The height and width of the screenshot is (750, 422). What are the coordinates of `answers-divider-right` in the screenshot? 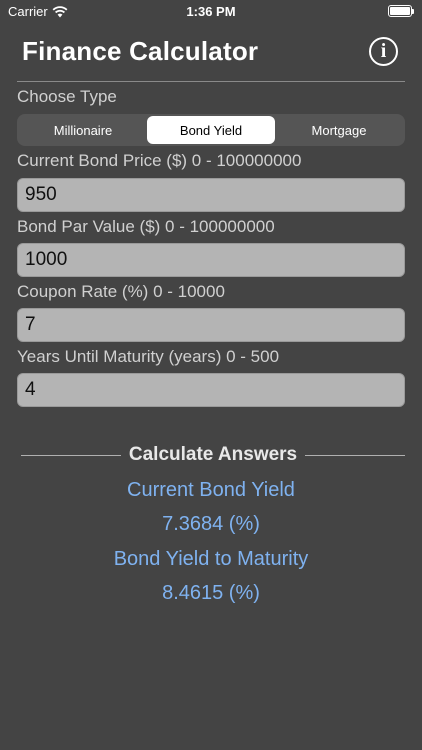 It's located at (355, 455).